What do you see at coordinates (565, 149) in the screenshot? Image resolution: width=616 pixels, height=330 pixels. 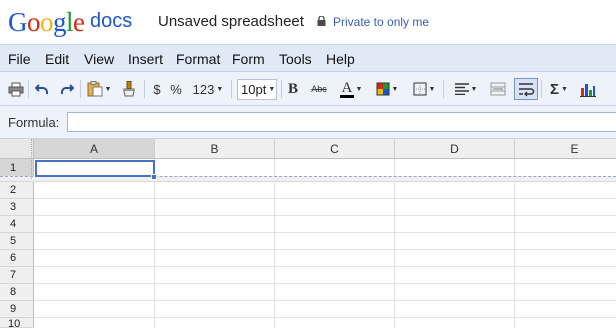 I see `column-header-e: E` at bounding box center [565, 149].